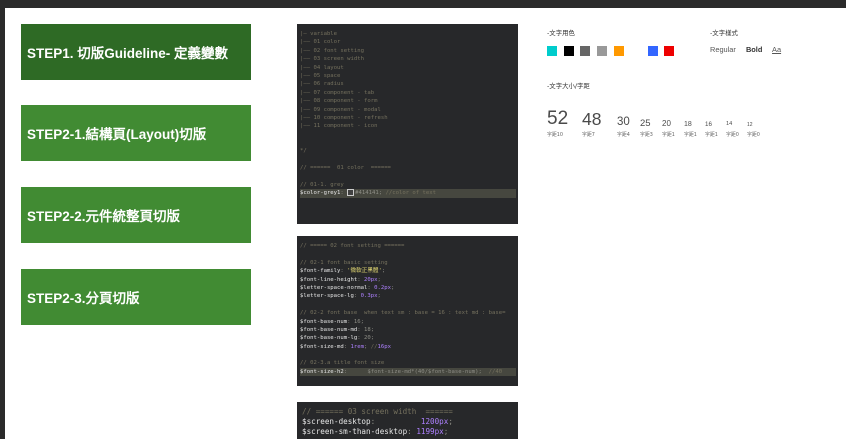 The image size is (846, 439). What do you see at coordinates (332, 321) in the screenshot?
I see `code-line: $font-base-num: 16;` at bounding box center [332, 321].